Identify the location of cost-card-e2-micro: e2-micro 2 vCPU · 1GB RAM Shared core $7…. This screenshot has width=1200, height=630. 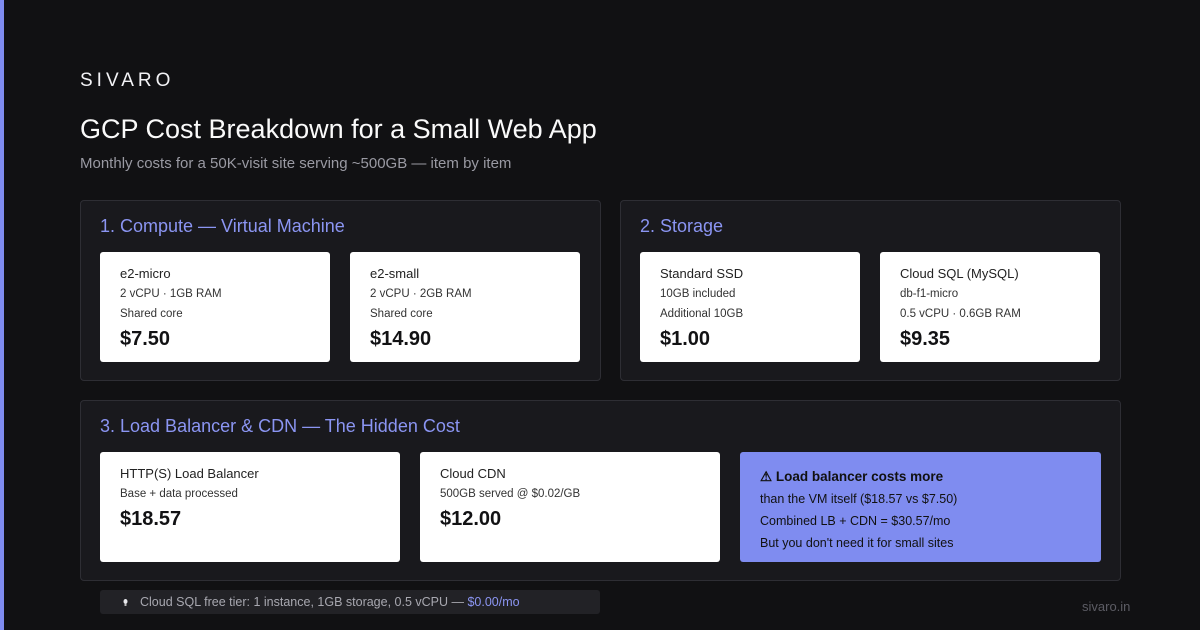
(215, 307).